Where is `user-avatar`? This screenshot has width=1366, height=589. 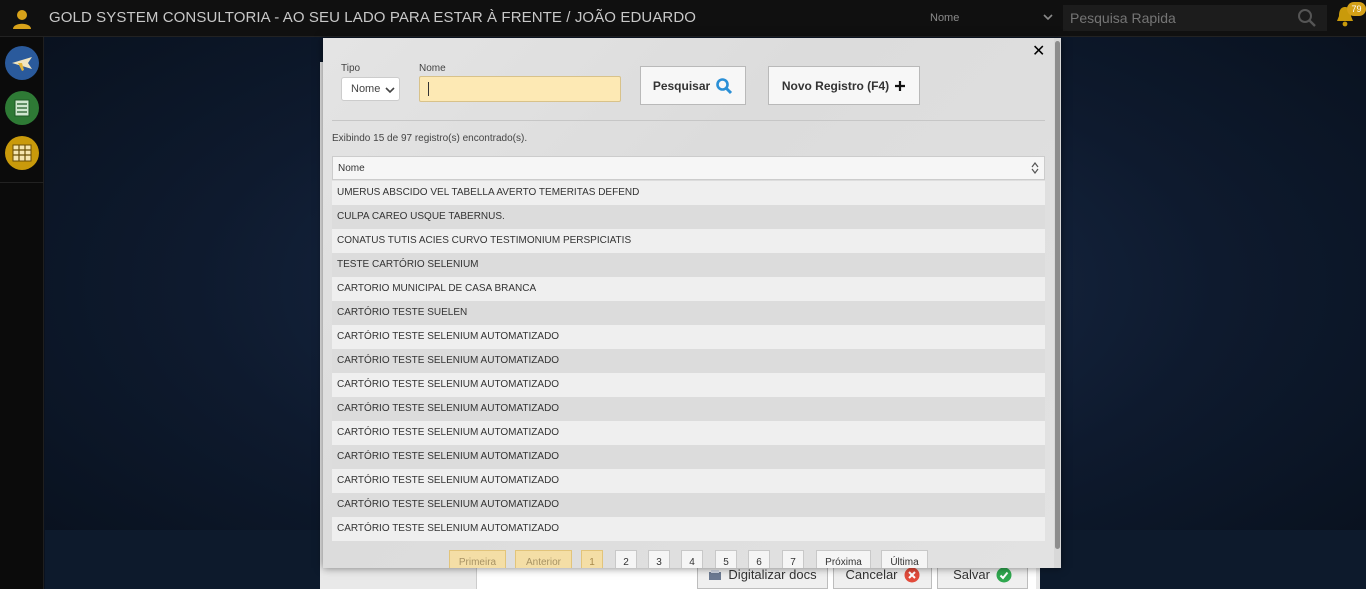
user-avatar is located at coordinates (22, 18).